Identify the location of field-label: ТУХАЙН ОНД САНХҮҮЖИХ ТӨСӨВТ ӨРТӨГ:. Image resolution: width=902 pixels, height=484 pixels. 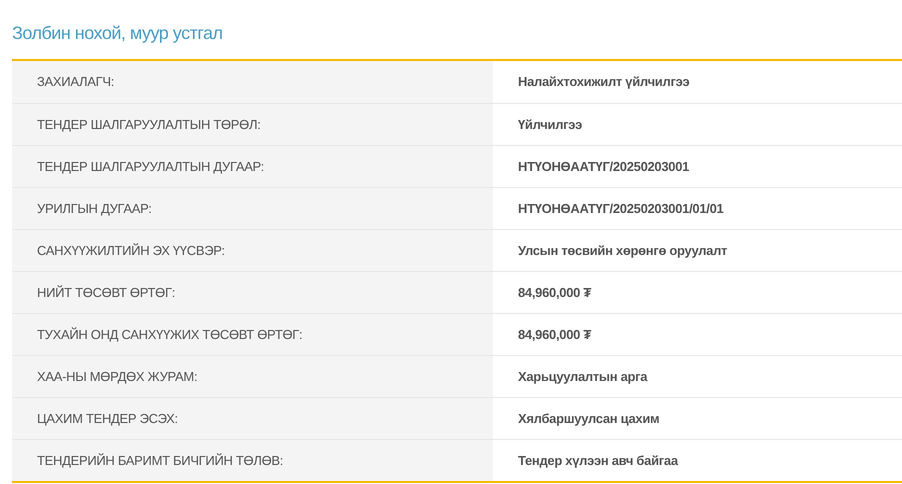
(169, 335).